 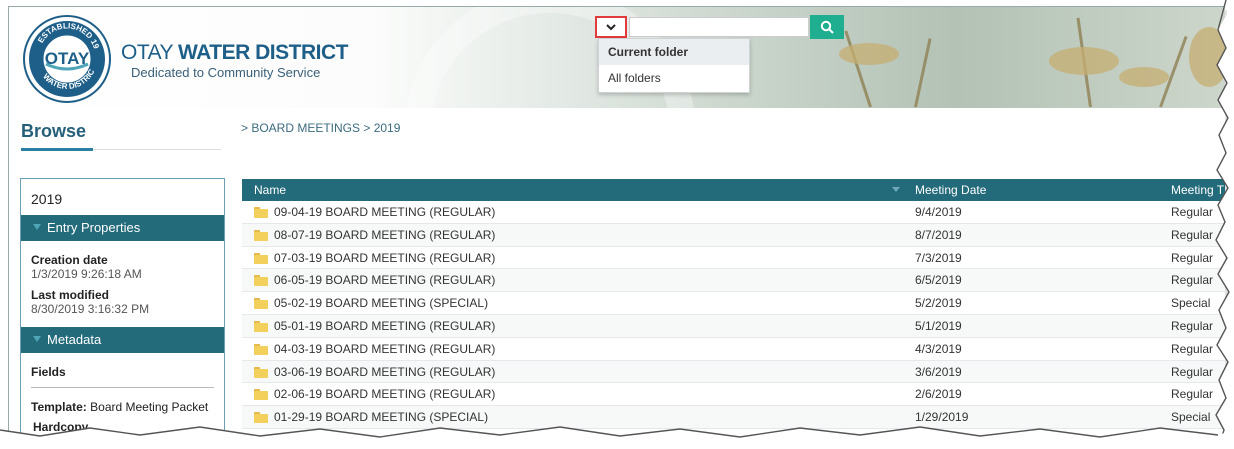 I want to click on otay-logo: ESTABLISHED 1956 WATER DISTRICT OTAY, so click(x=67, y=59).